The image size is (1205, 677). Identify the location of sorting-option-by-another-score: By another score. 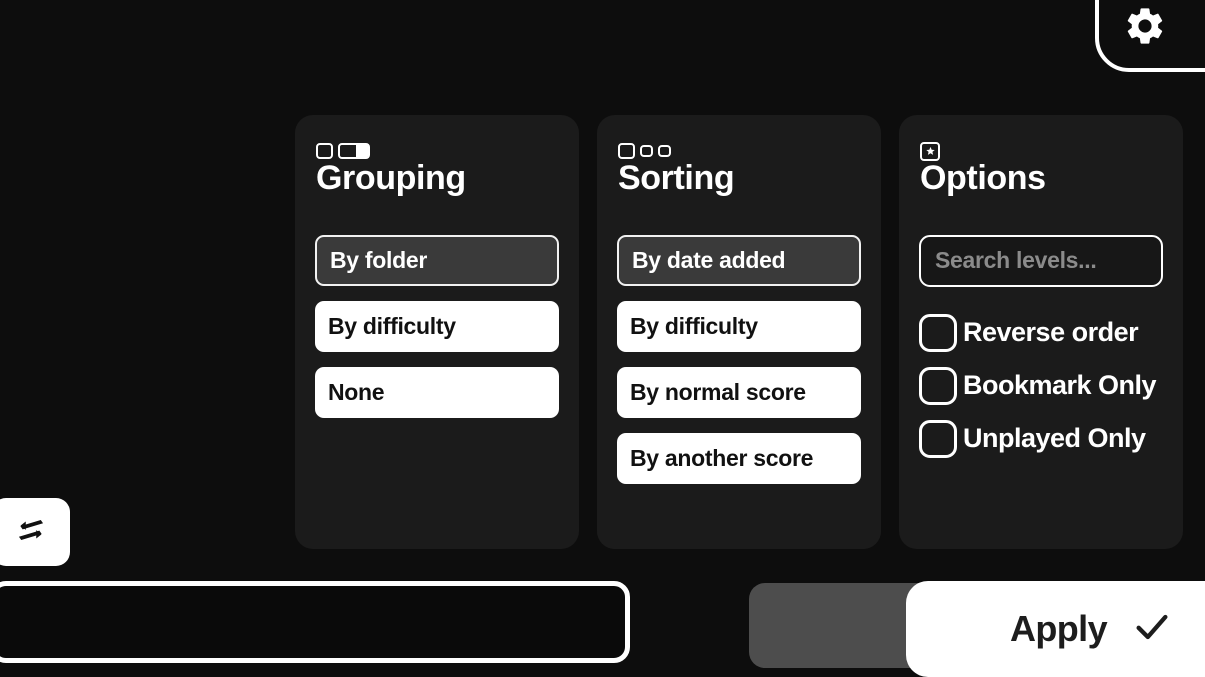
(739, 458).